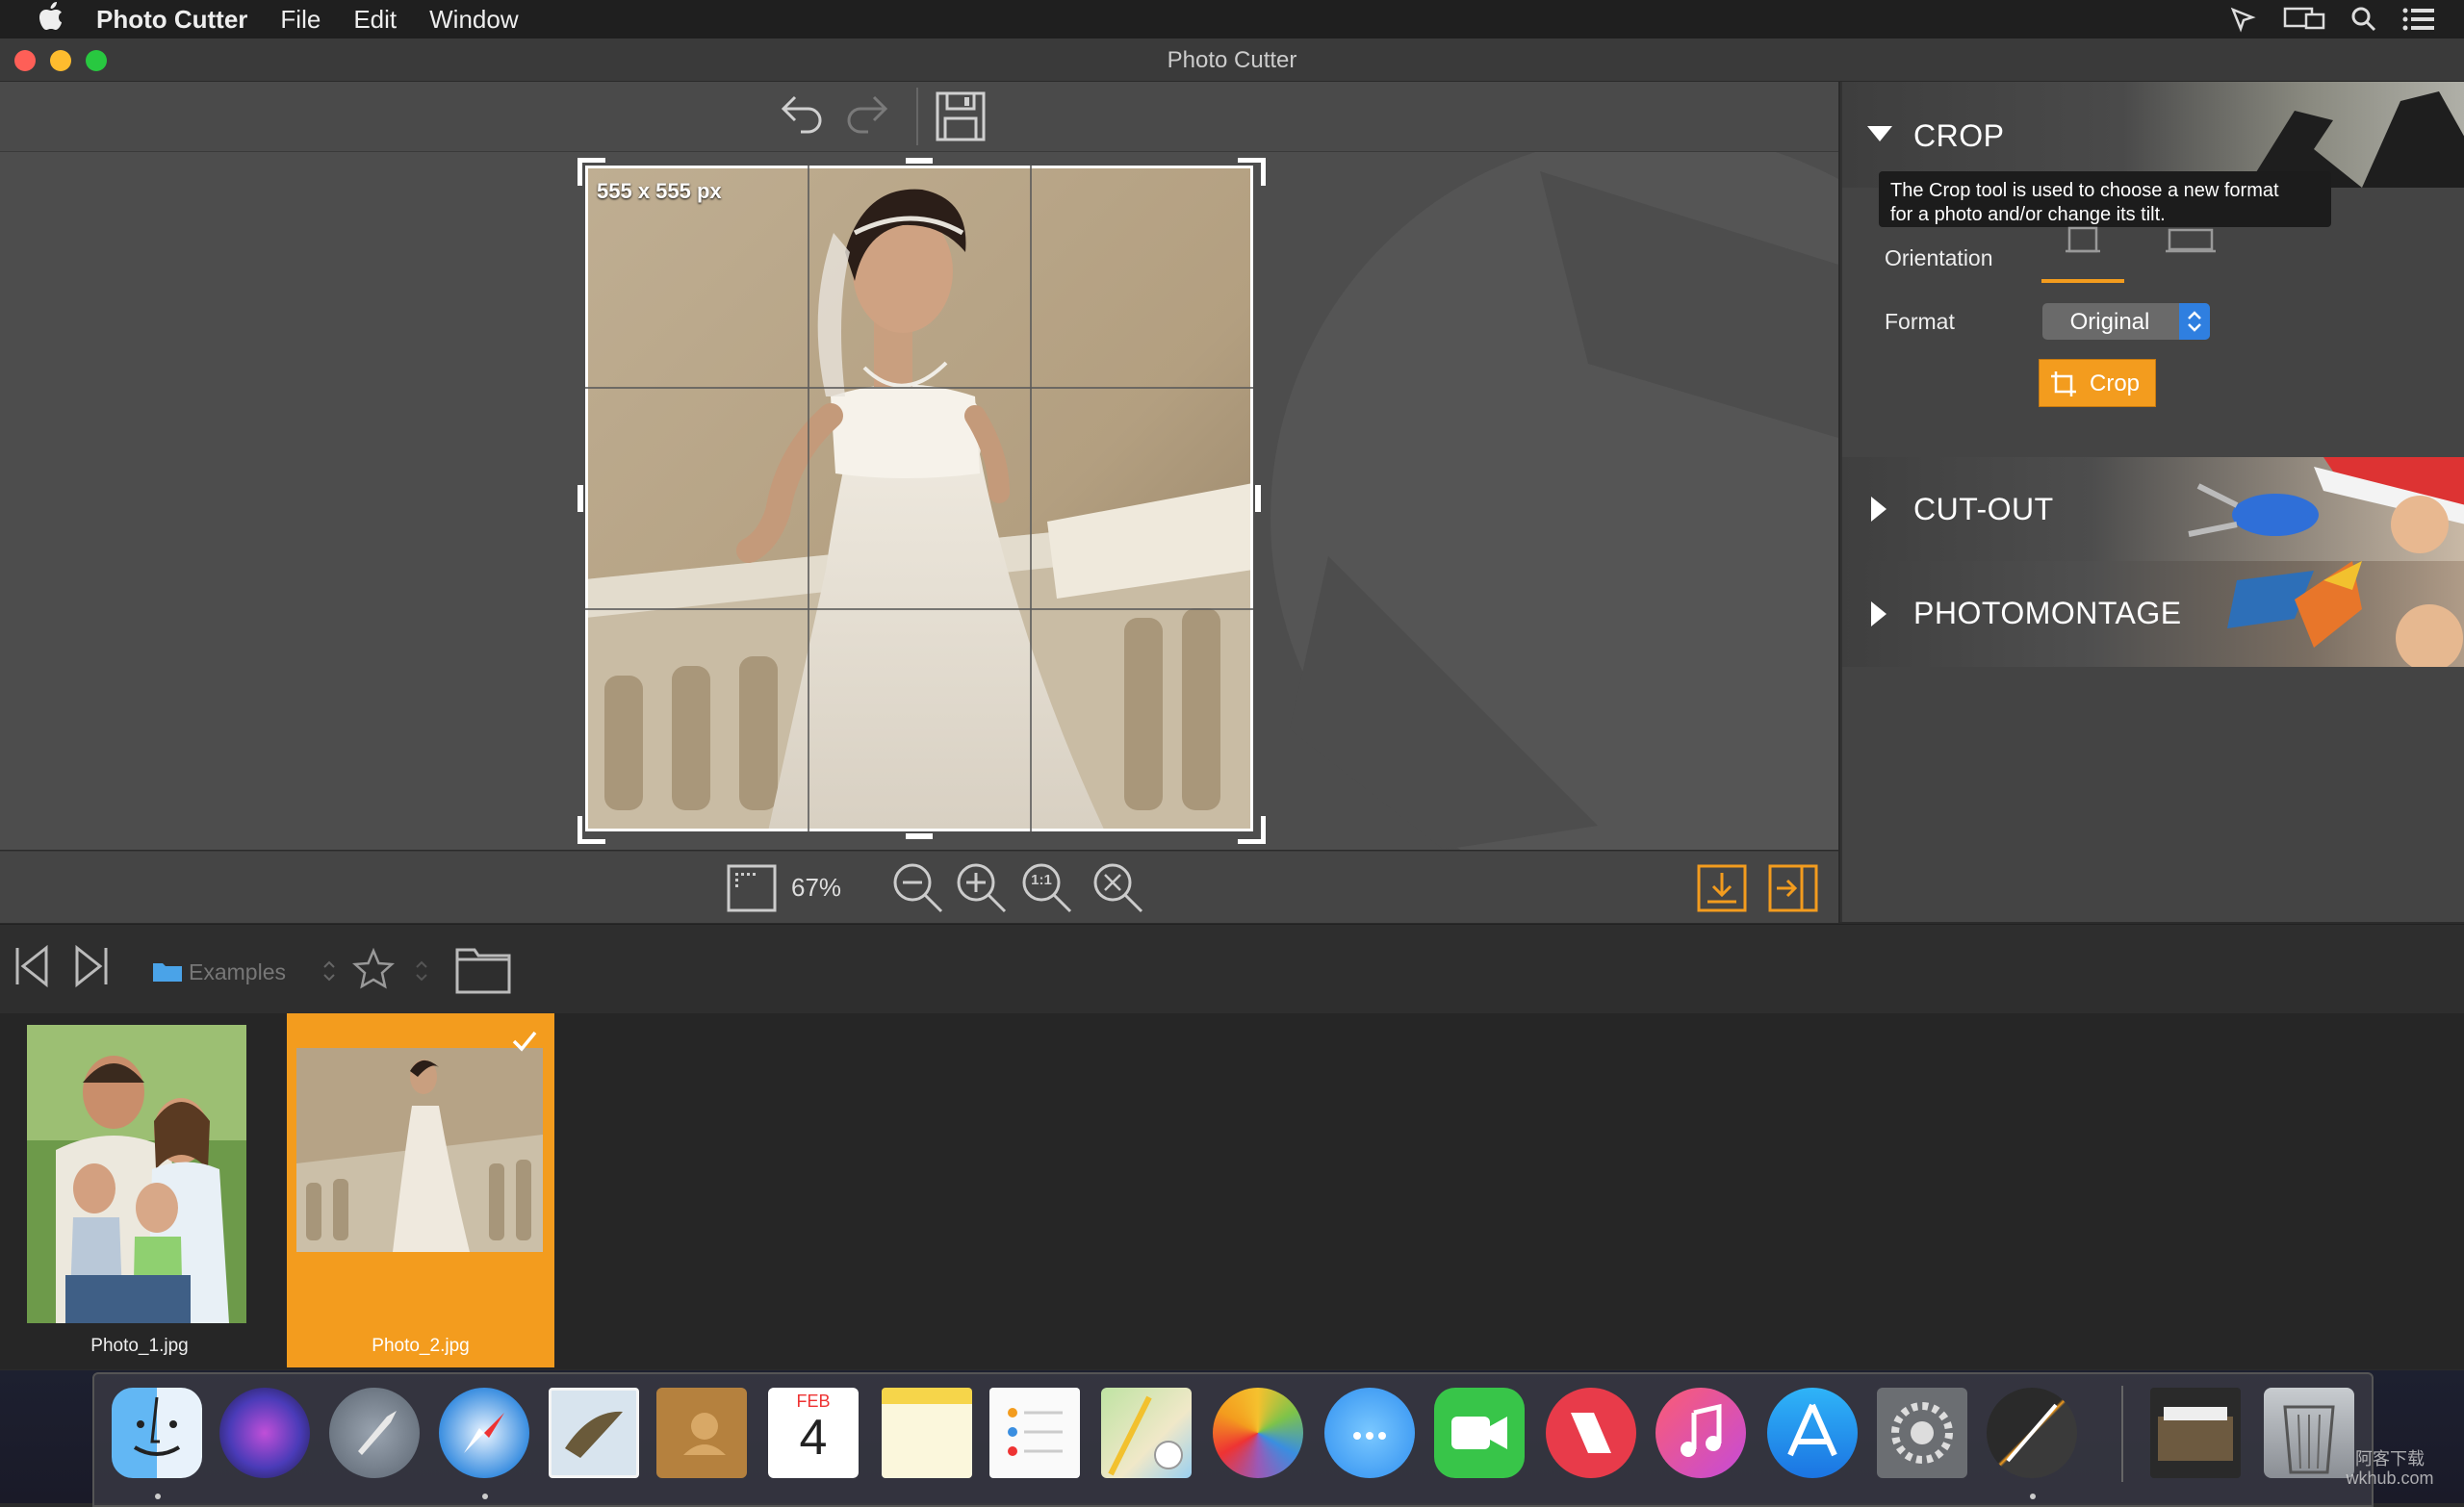 Image resolution: width=2464 pixels, height=1507 pixels. Describe the element at coordinates (701, 1433) in the screenshot. I see `contacts-dock-icon` at that location.